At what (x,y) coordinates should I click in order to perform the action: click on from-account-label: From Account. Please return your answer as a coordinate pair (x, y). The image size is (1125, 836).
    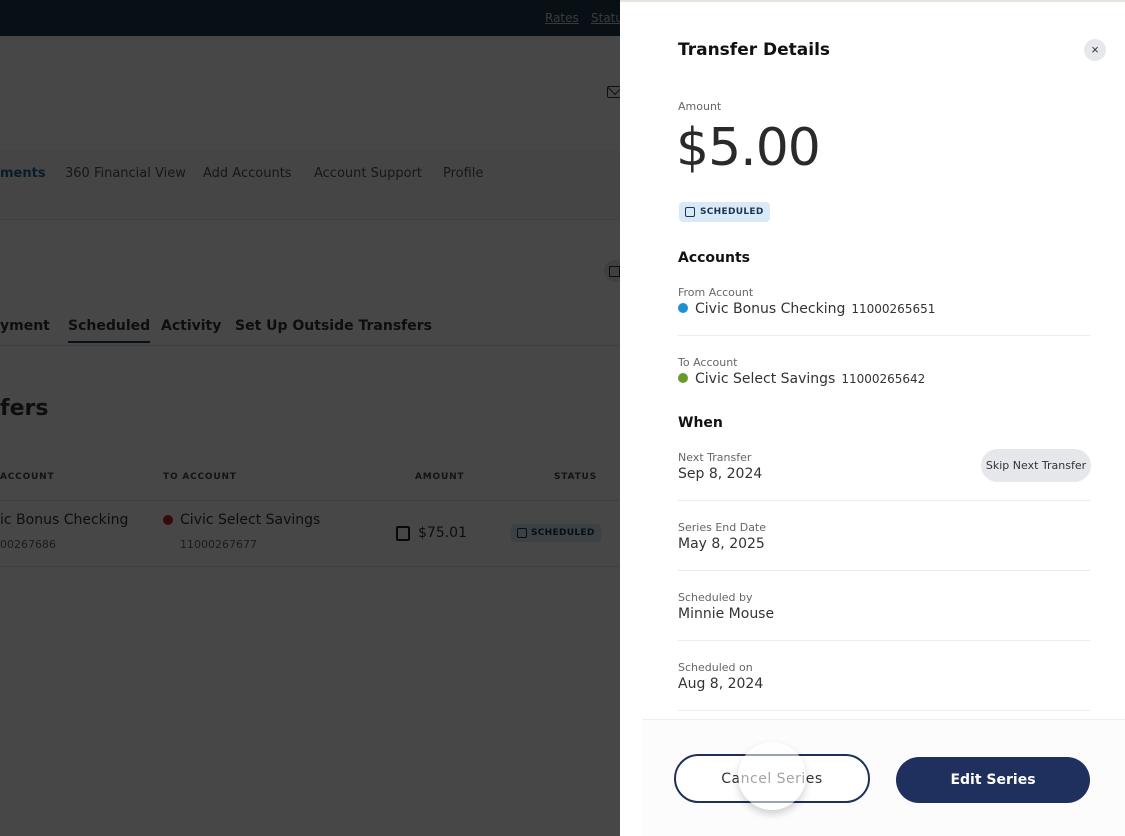
    Looking at the image, I should click on (716, 292).